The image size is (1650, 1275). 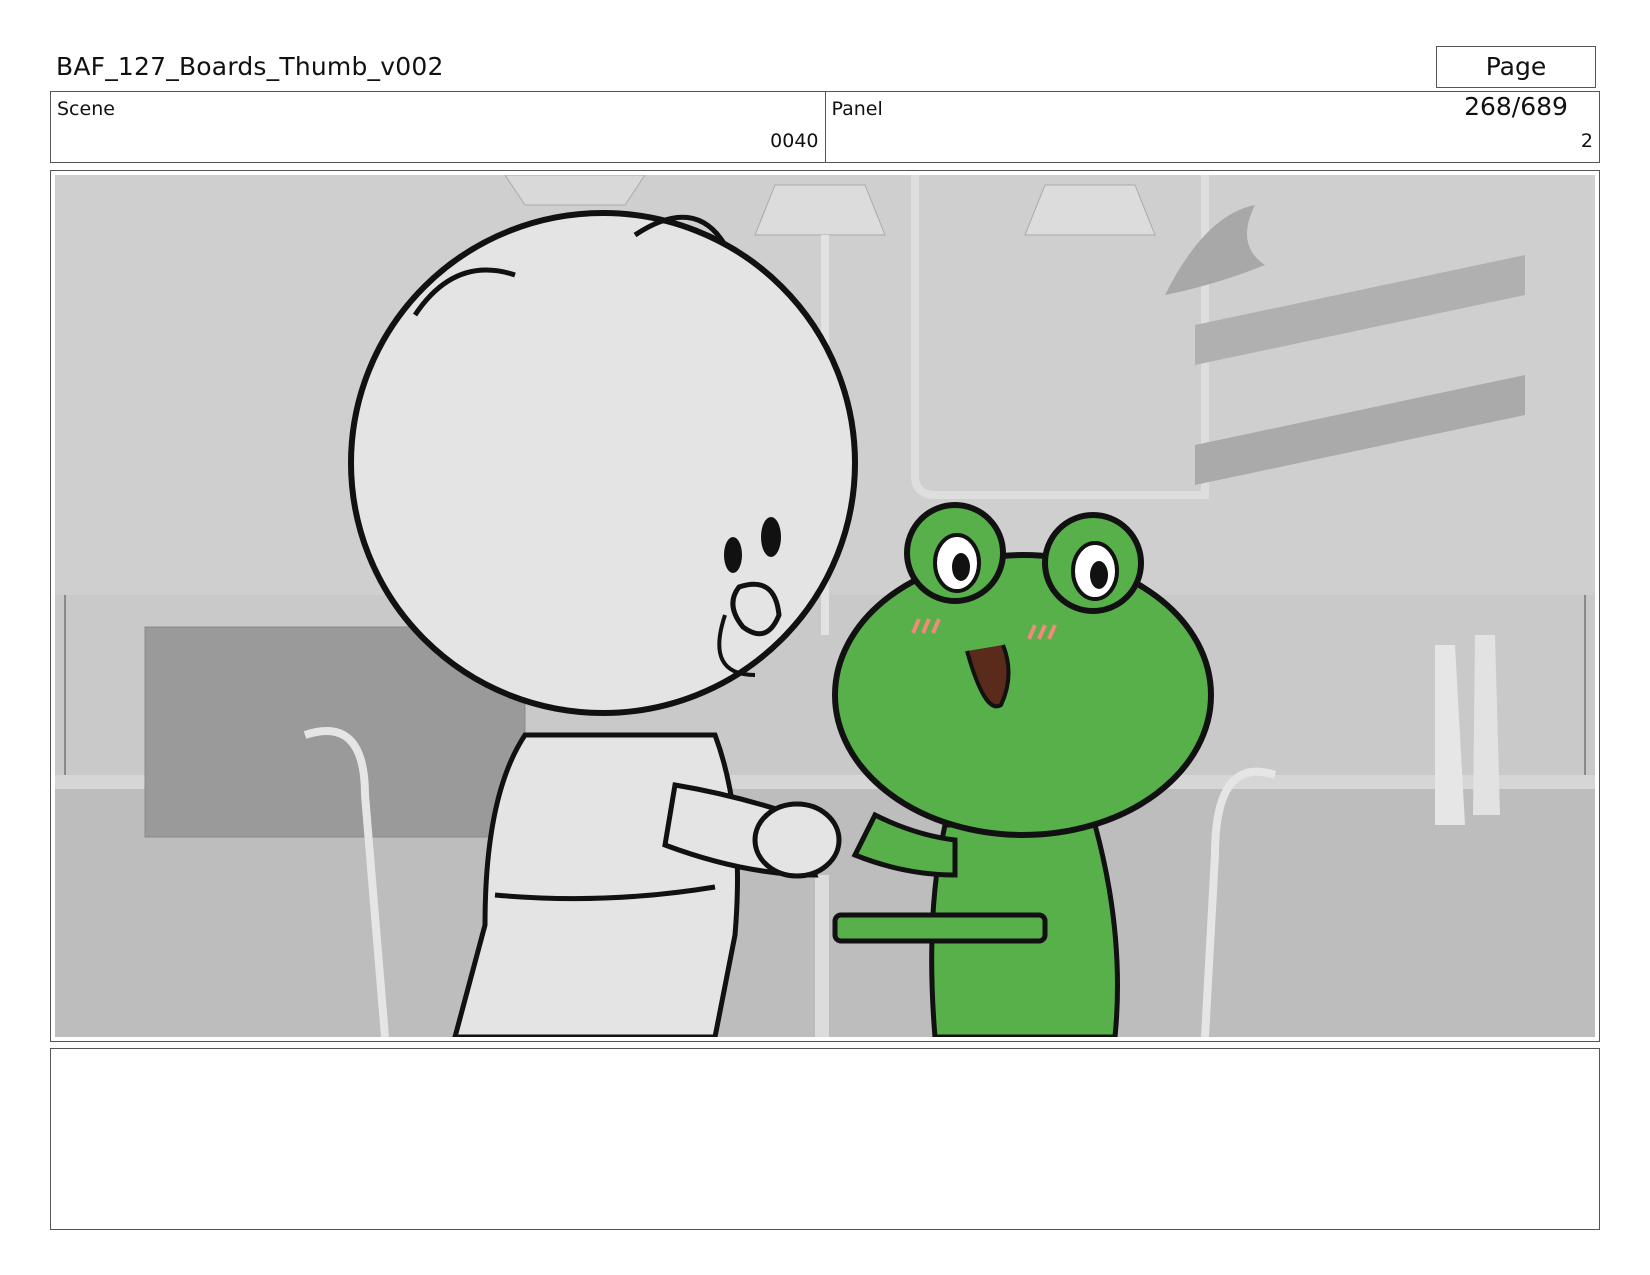 I want to click on document-title: BAF_127_Boards_Thumb_v002, so click(x=250, y=66).